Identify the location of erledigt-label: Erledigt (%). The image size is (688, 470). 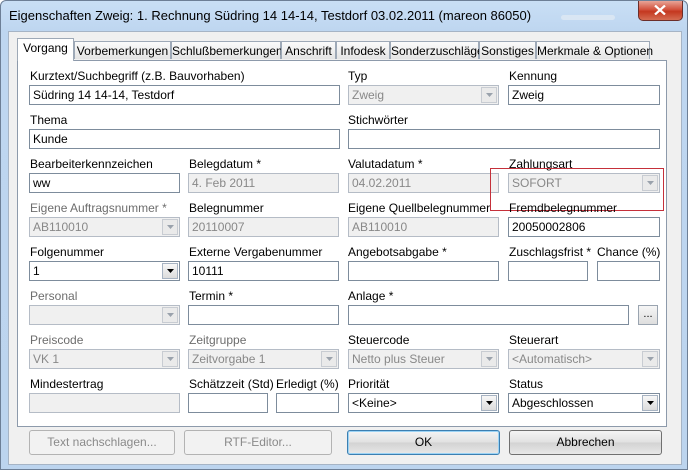
(307, 384).